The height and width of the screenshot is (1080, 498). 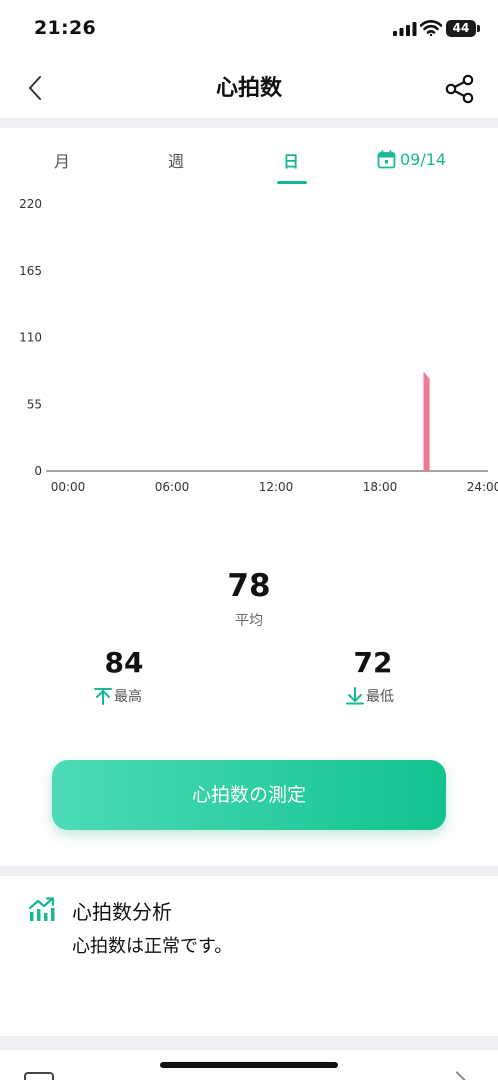 What do you see at coordinates (249, 795) in the screenshot?
I see `measure-heart-rate-button: 心拍数の測定` at bounding box center [249, 795].